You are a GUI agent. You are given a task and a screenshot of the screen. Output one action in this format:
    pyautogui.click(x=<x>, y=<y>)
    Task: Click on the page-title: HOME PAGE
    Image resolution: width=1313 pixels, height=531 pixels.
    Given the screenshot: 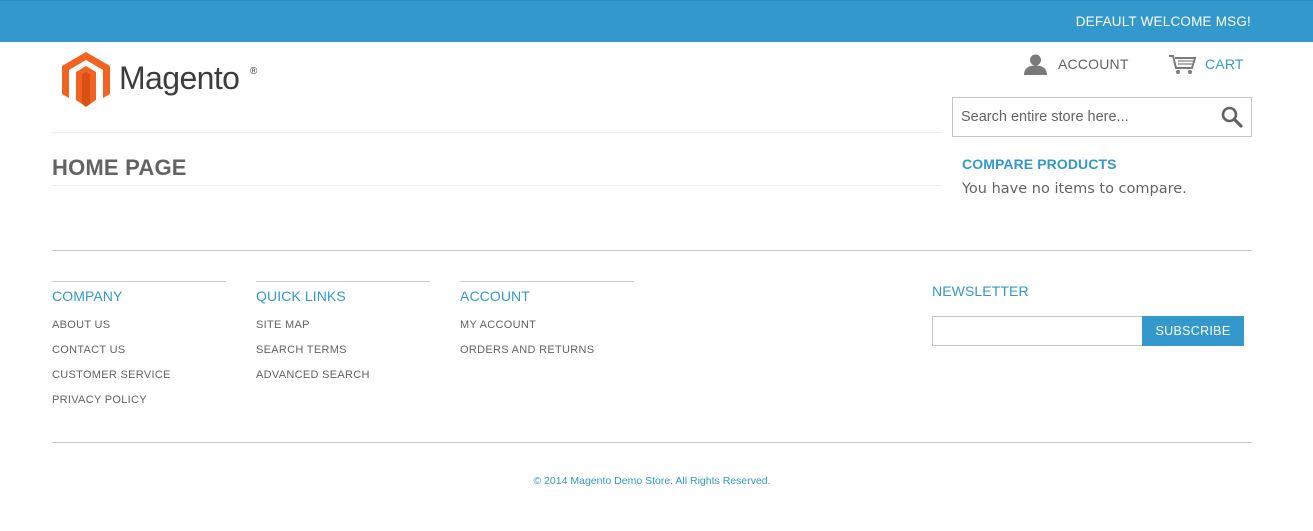 What is the action you would take?
    pyautogui.click(x=119, y=167)
    